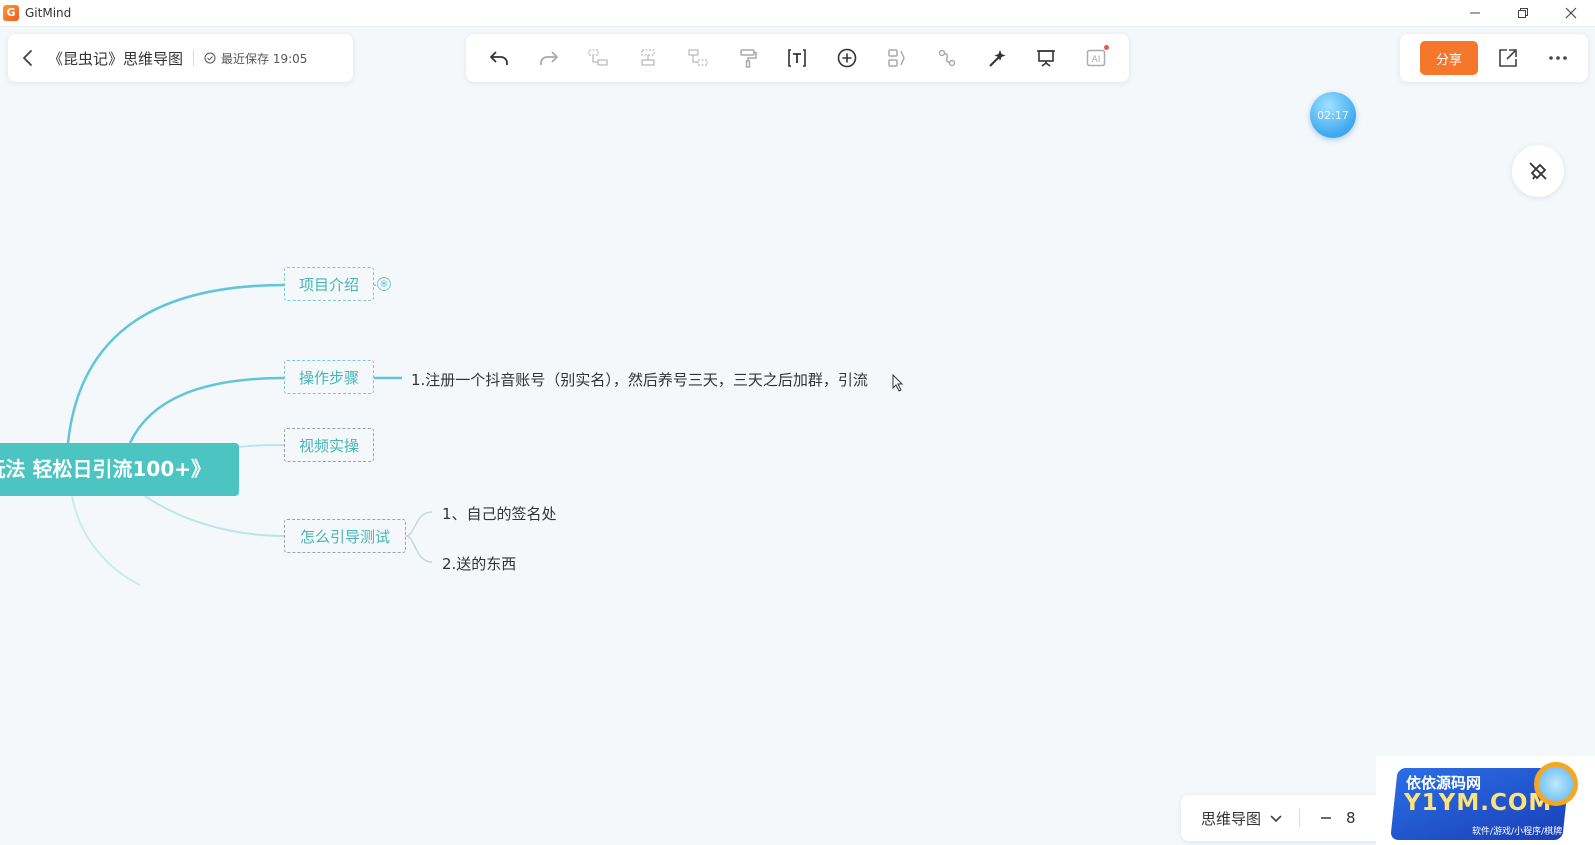 This screenshot has width=1595, height=845. Describe the element at coordinates (898, 383) in the screenshot. I see `mouse-cursor-icon` at that location.